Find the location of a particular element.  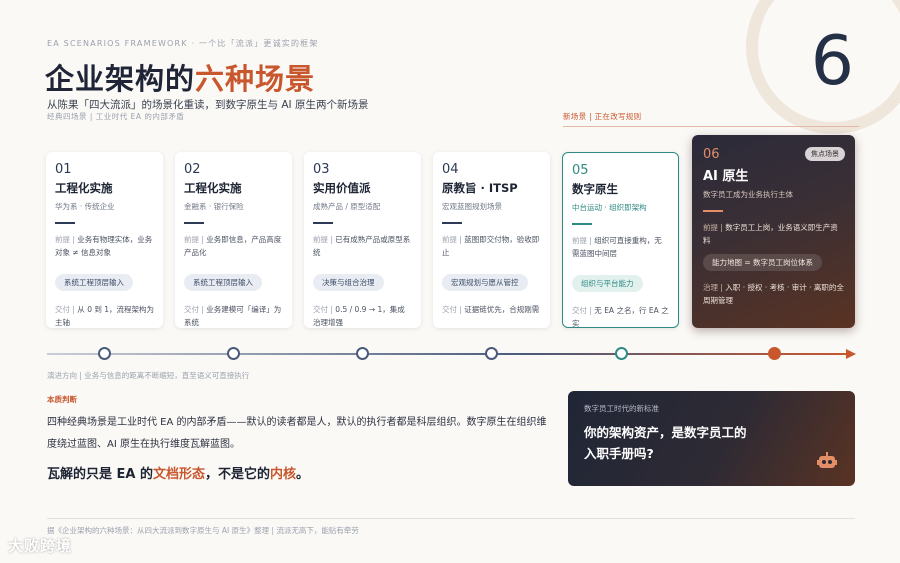

card-premise: 前提 | 业务有物理实体，业务对象 ≠ 信息对象 is located at coordinates (104, 246).